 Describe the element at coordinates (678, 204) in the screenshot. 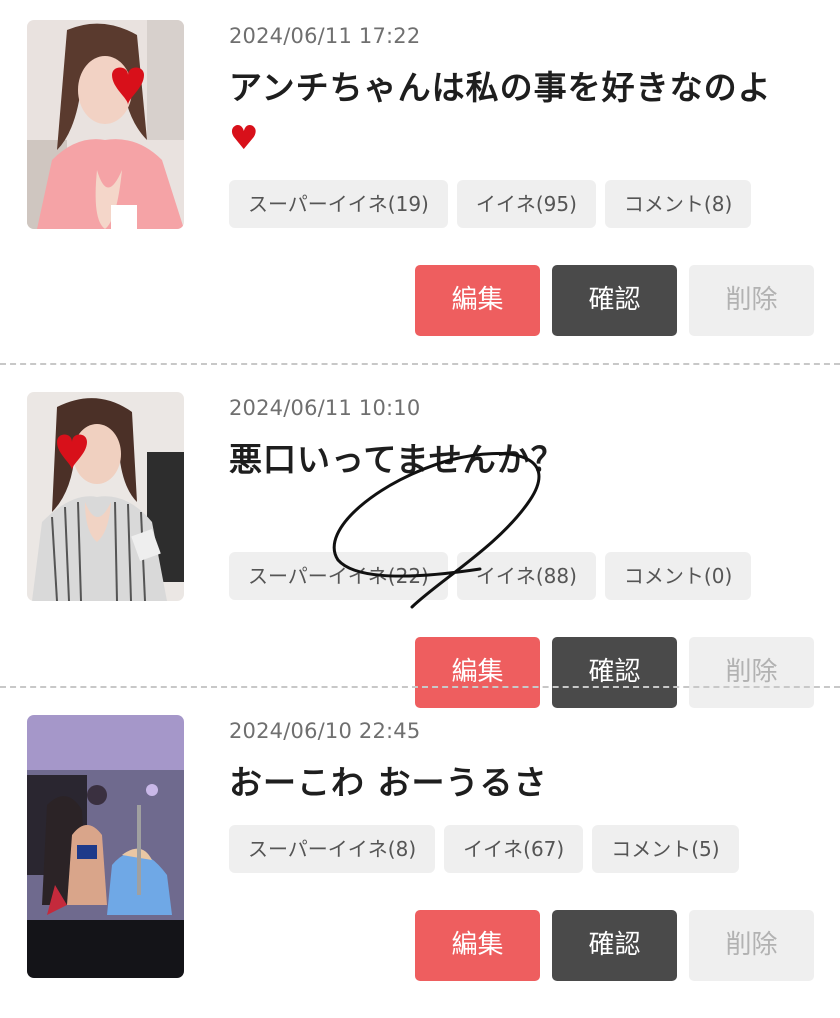

I see `comment-count: コメント(8)` at that location.